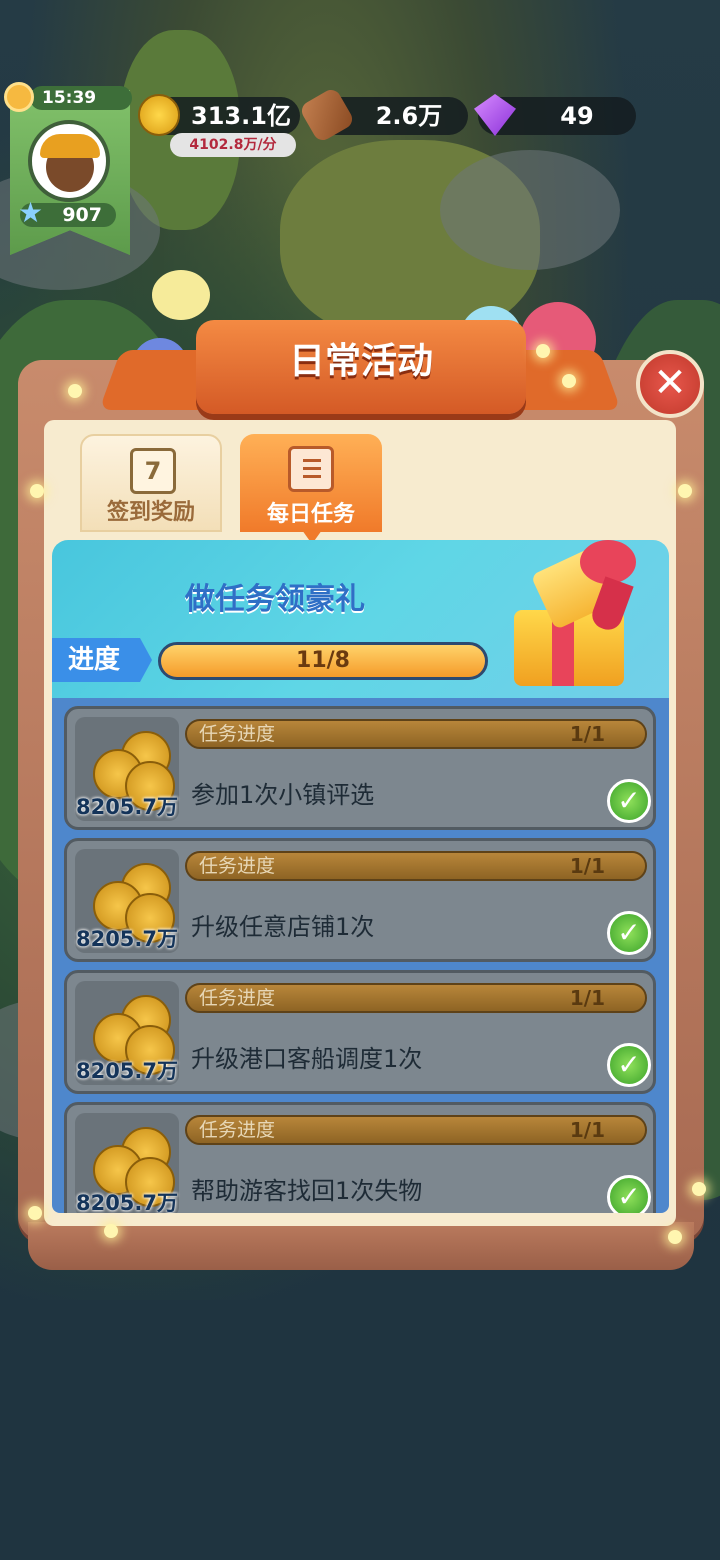 The width and height of the screenshot is (720, 1560). Describe the element at coordinates (360, 1032) in the screenshot. I see `task-card: 8205.7万 任务进度 1/1 升级港口客船调度1次 ✓` at that location.